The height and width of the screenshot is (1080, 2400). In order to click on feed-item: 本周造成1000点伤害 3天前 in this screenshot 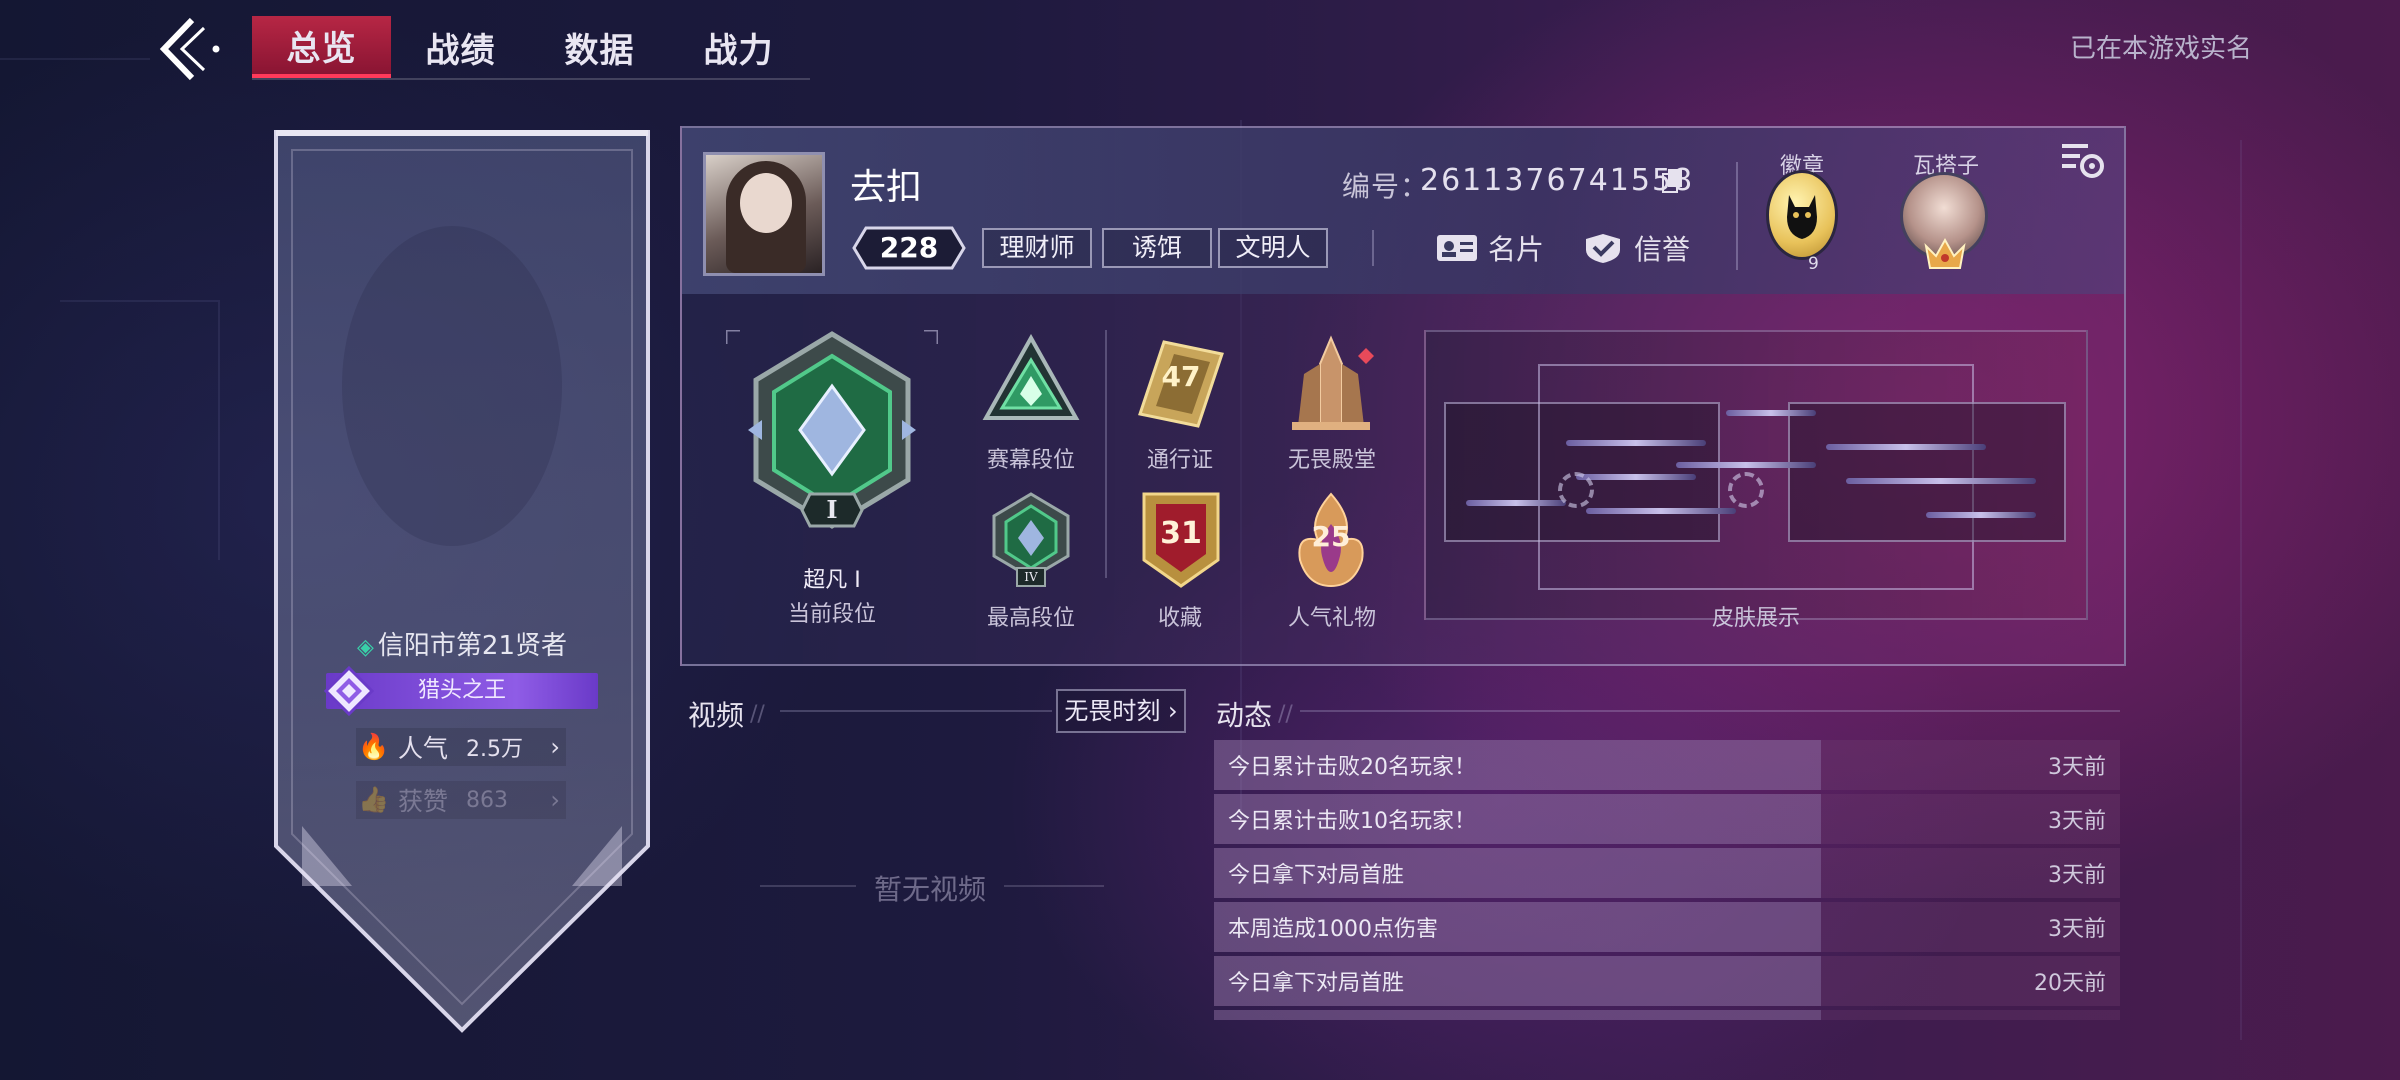, I will do `click(1667, 927)`.